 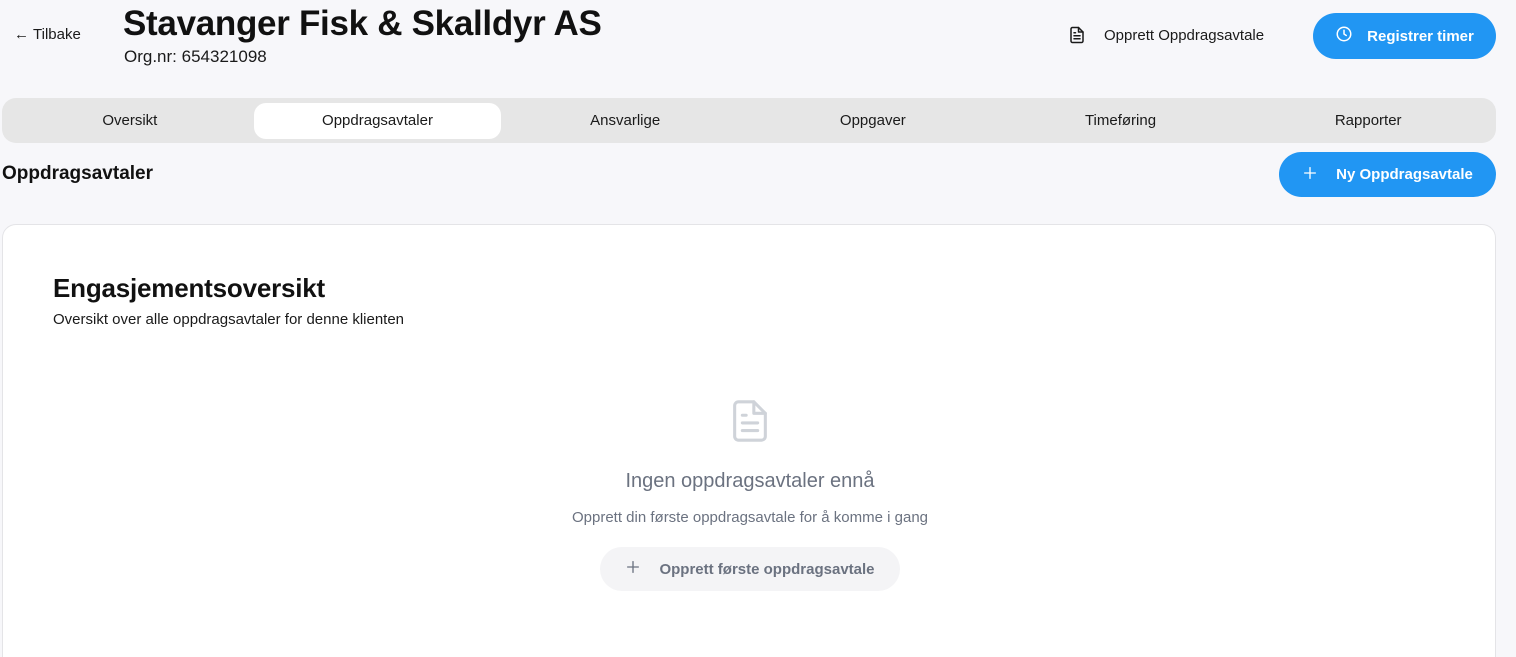 I want to click on create-agreement-button: Opprett Oppdragsavtale, so click(x=1166, y=35).